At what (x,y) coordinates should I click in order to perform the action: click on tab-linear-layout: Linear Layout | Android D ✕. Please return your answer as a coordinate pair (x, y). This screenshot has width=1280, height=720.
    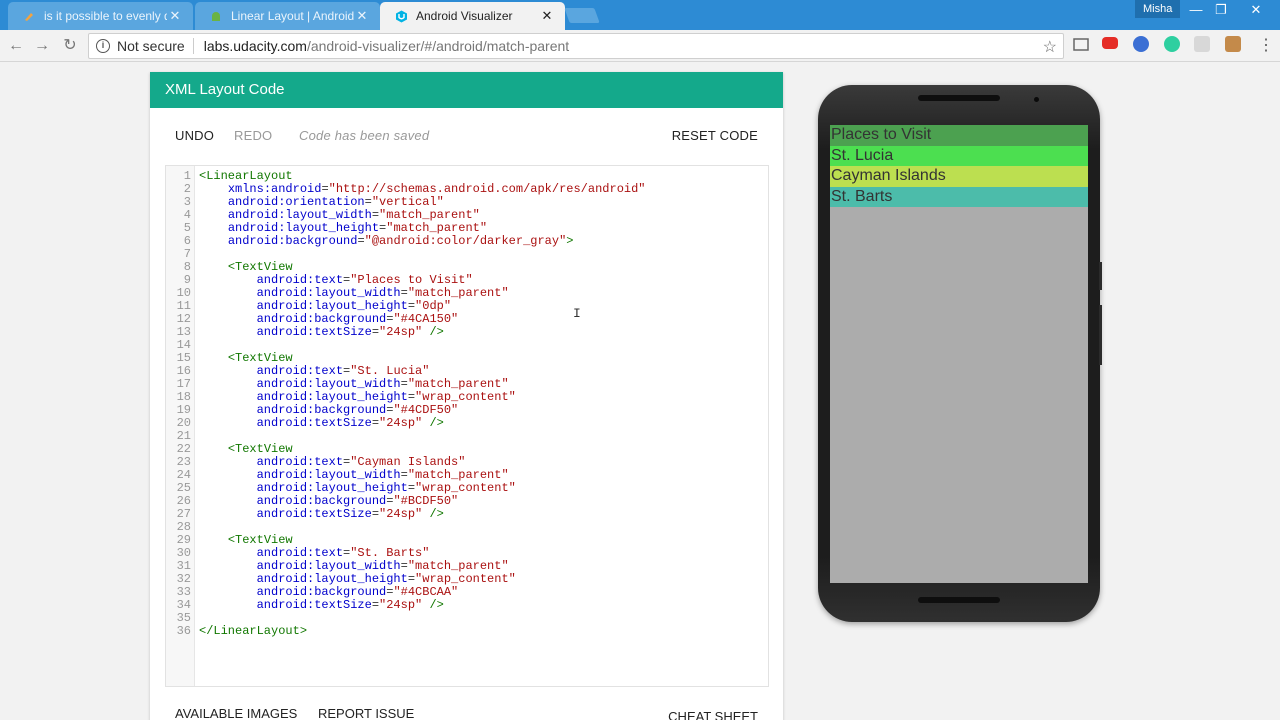
    Looking at the image, I should click on (287, 16).